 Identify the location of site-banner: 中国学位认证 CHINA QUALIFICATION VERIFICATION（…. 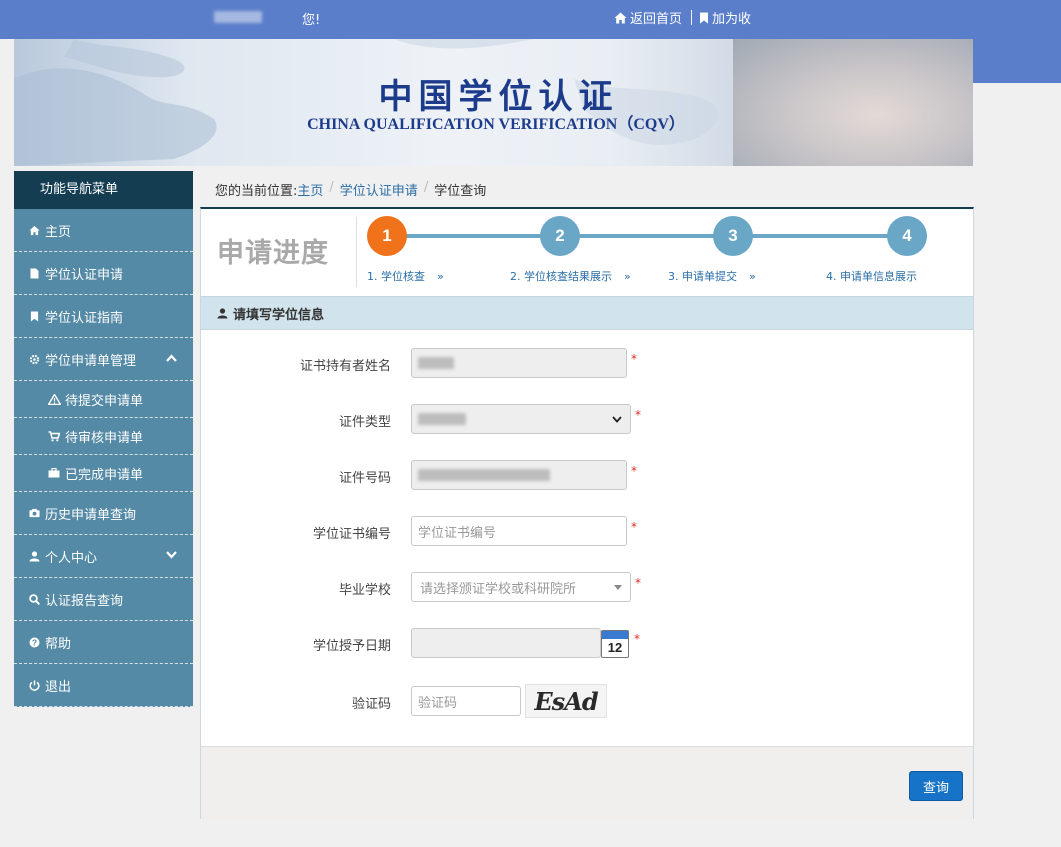
(493, 102).